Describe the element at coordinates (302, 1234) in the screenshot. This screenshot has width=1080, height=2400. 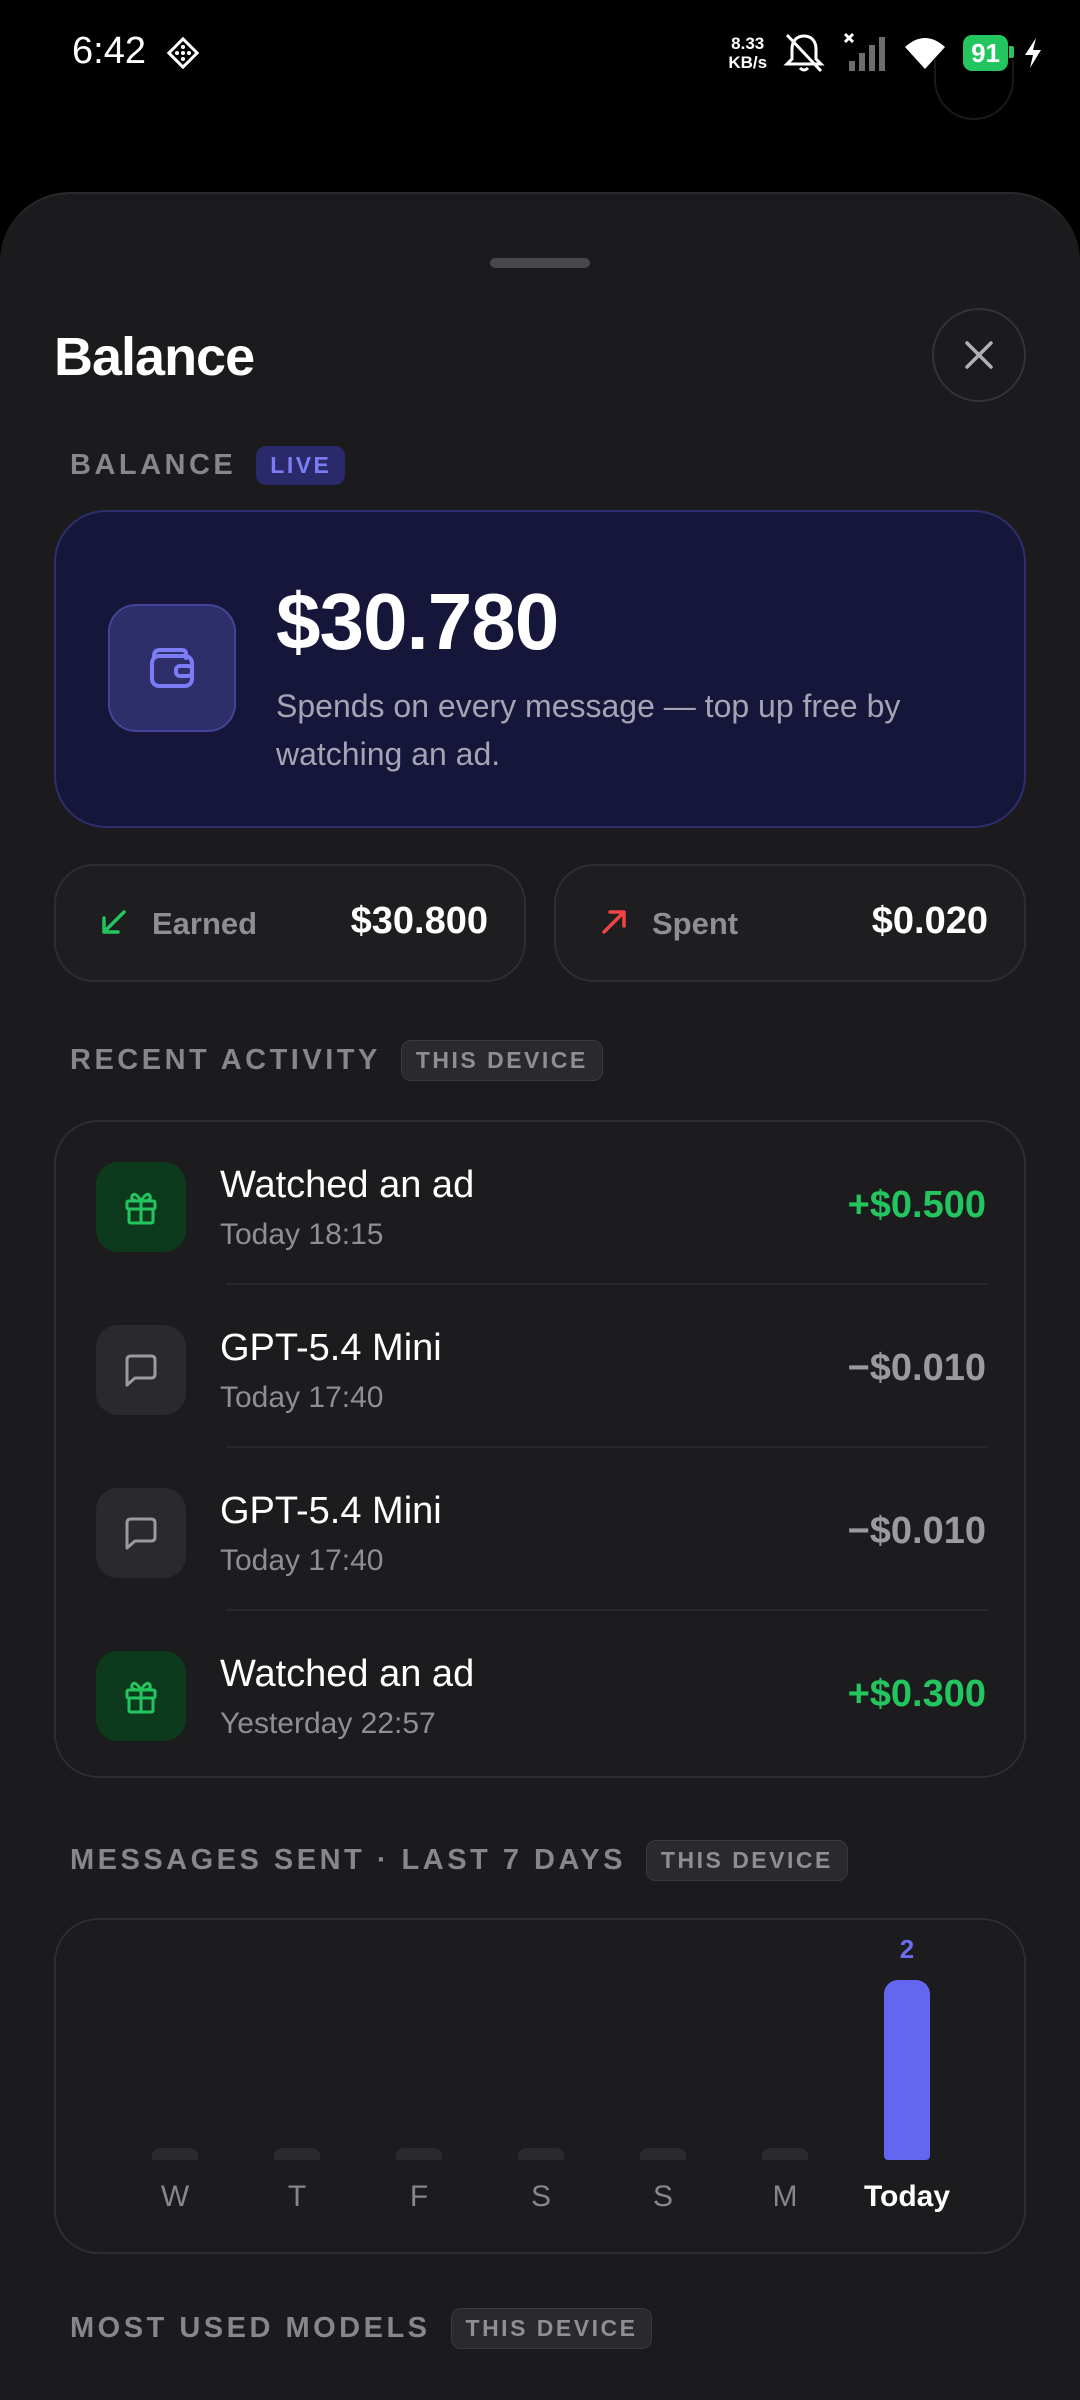
I see `activity-time: Today 18:15` at that location.